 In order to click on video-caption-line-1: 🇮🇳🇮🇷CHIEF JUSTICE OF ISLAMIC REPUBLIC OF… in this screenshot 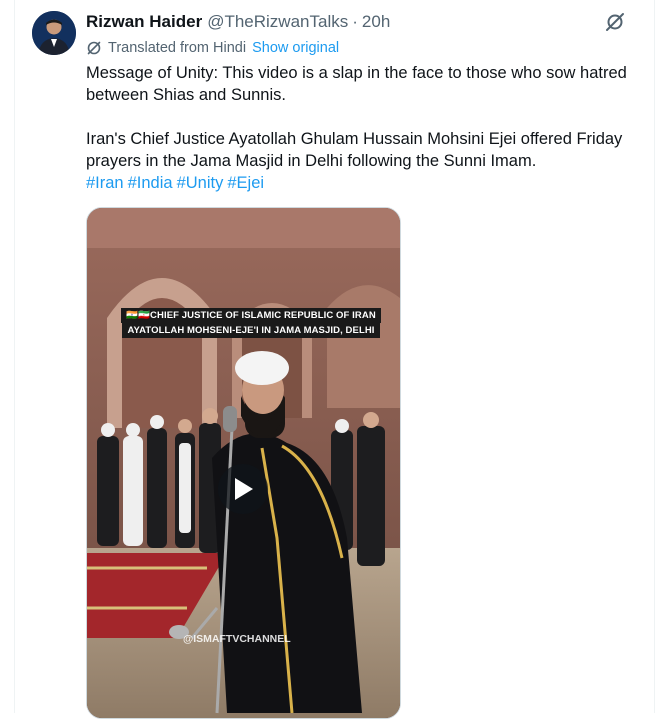, I will do `click(251, 315)`.